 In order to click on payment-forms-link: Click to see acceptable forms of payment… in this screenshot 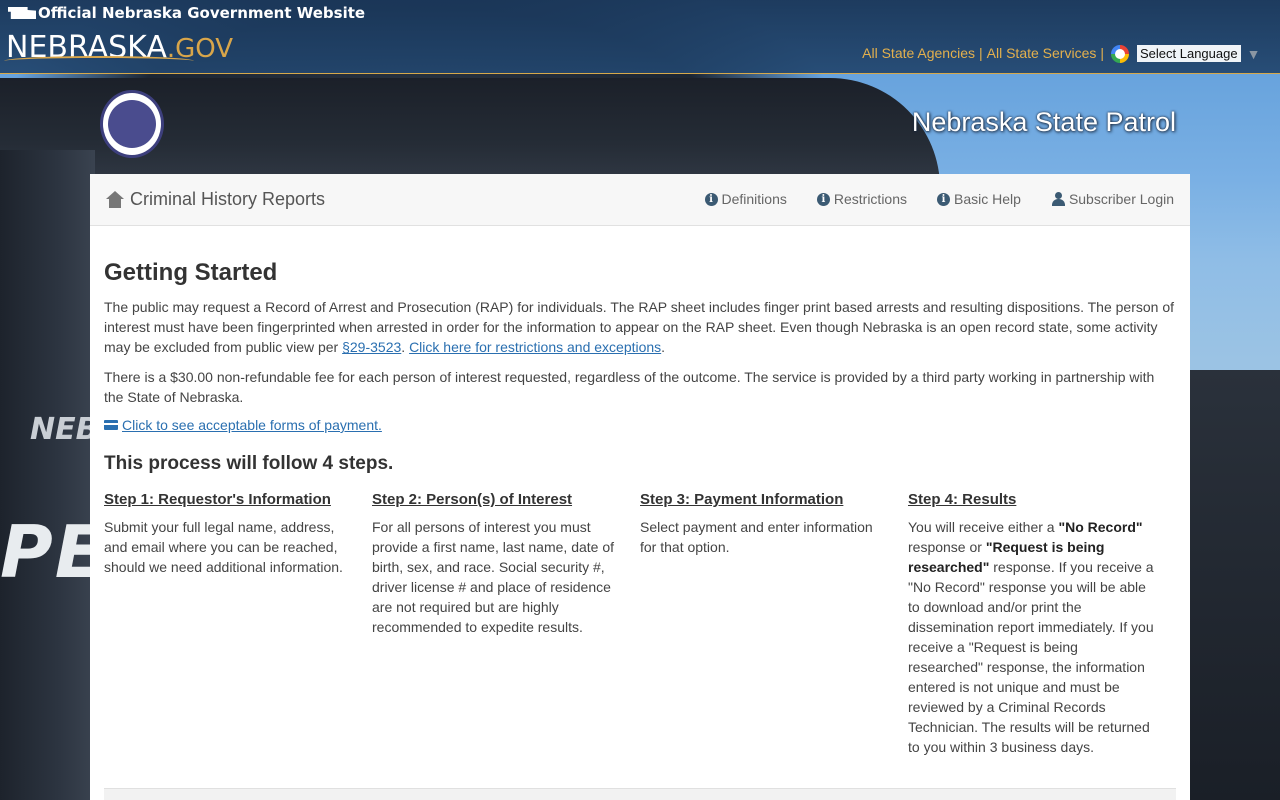, I will do `click(640, 425)`.